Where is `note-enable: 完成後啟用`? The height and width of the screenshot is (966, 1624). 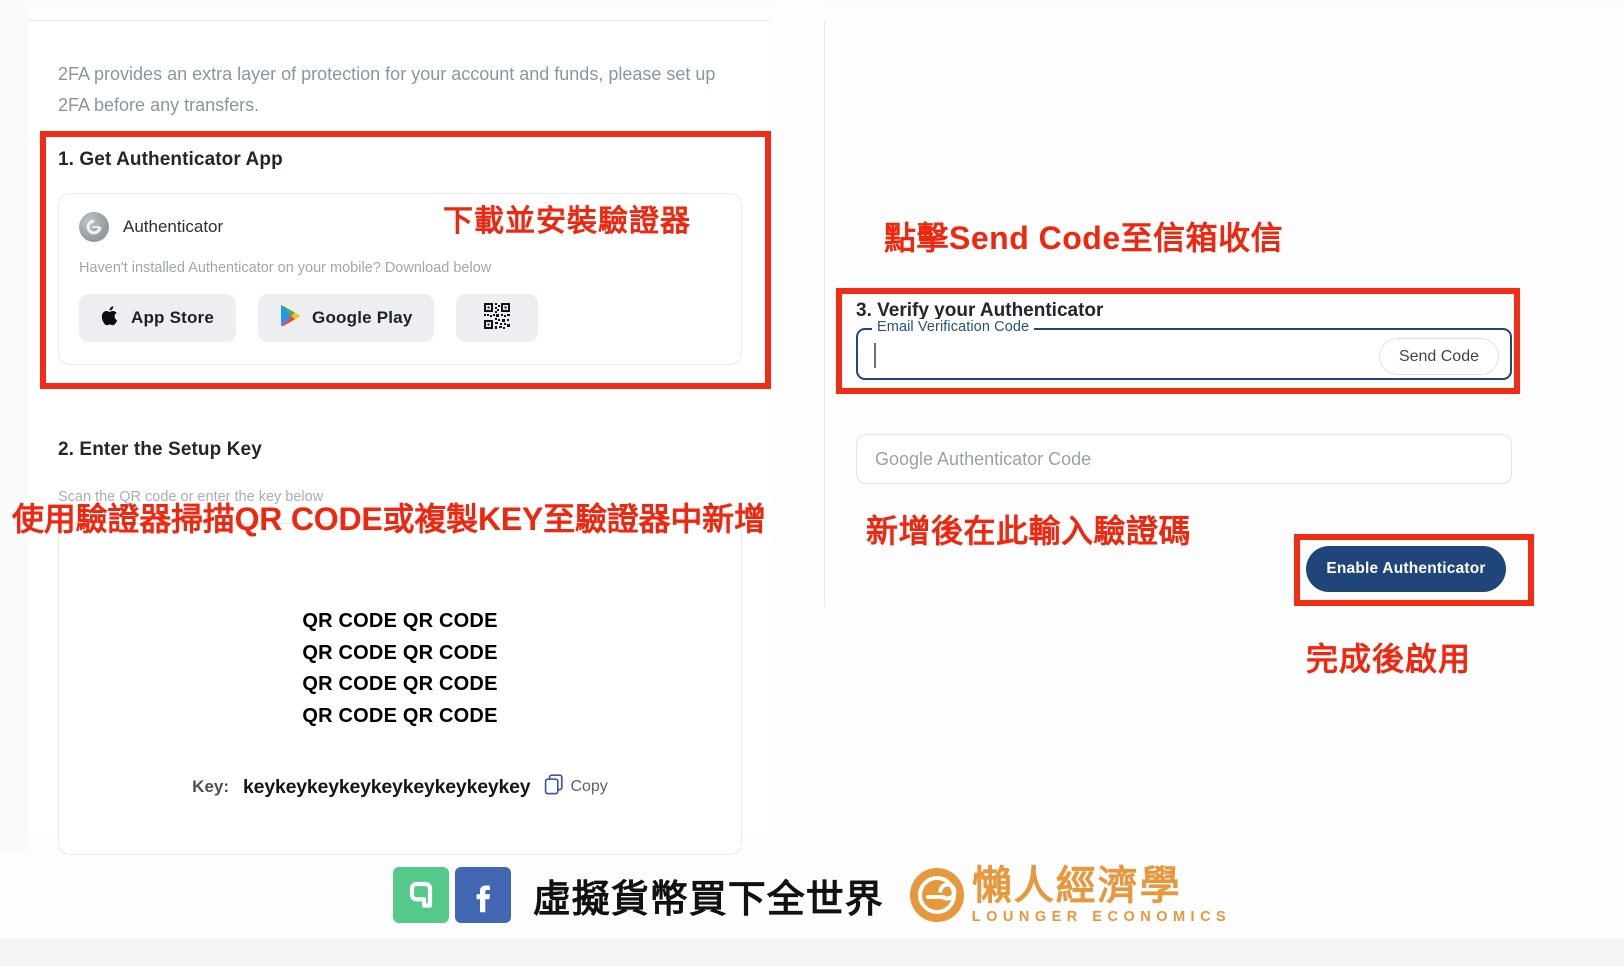 note-enable: 完成後啟用 is located at coordinates (1389, 659).